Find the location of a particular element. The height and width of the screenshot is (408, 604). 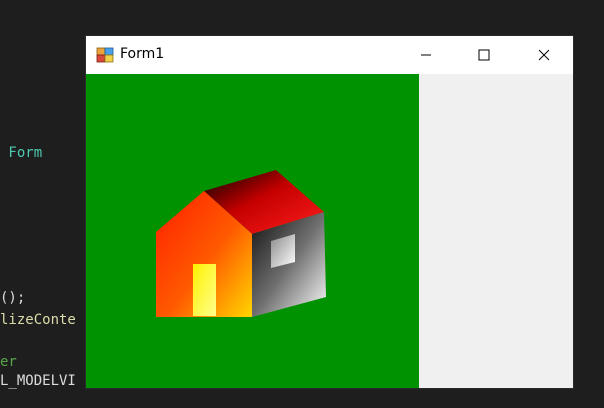

code-line-modelview: L_MODELVI is located at coordinates (38, 381).